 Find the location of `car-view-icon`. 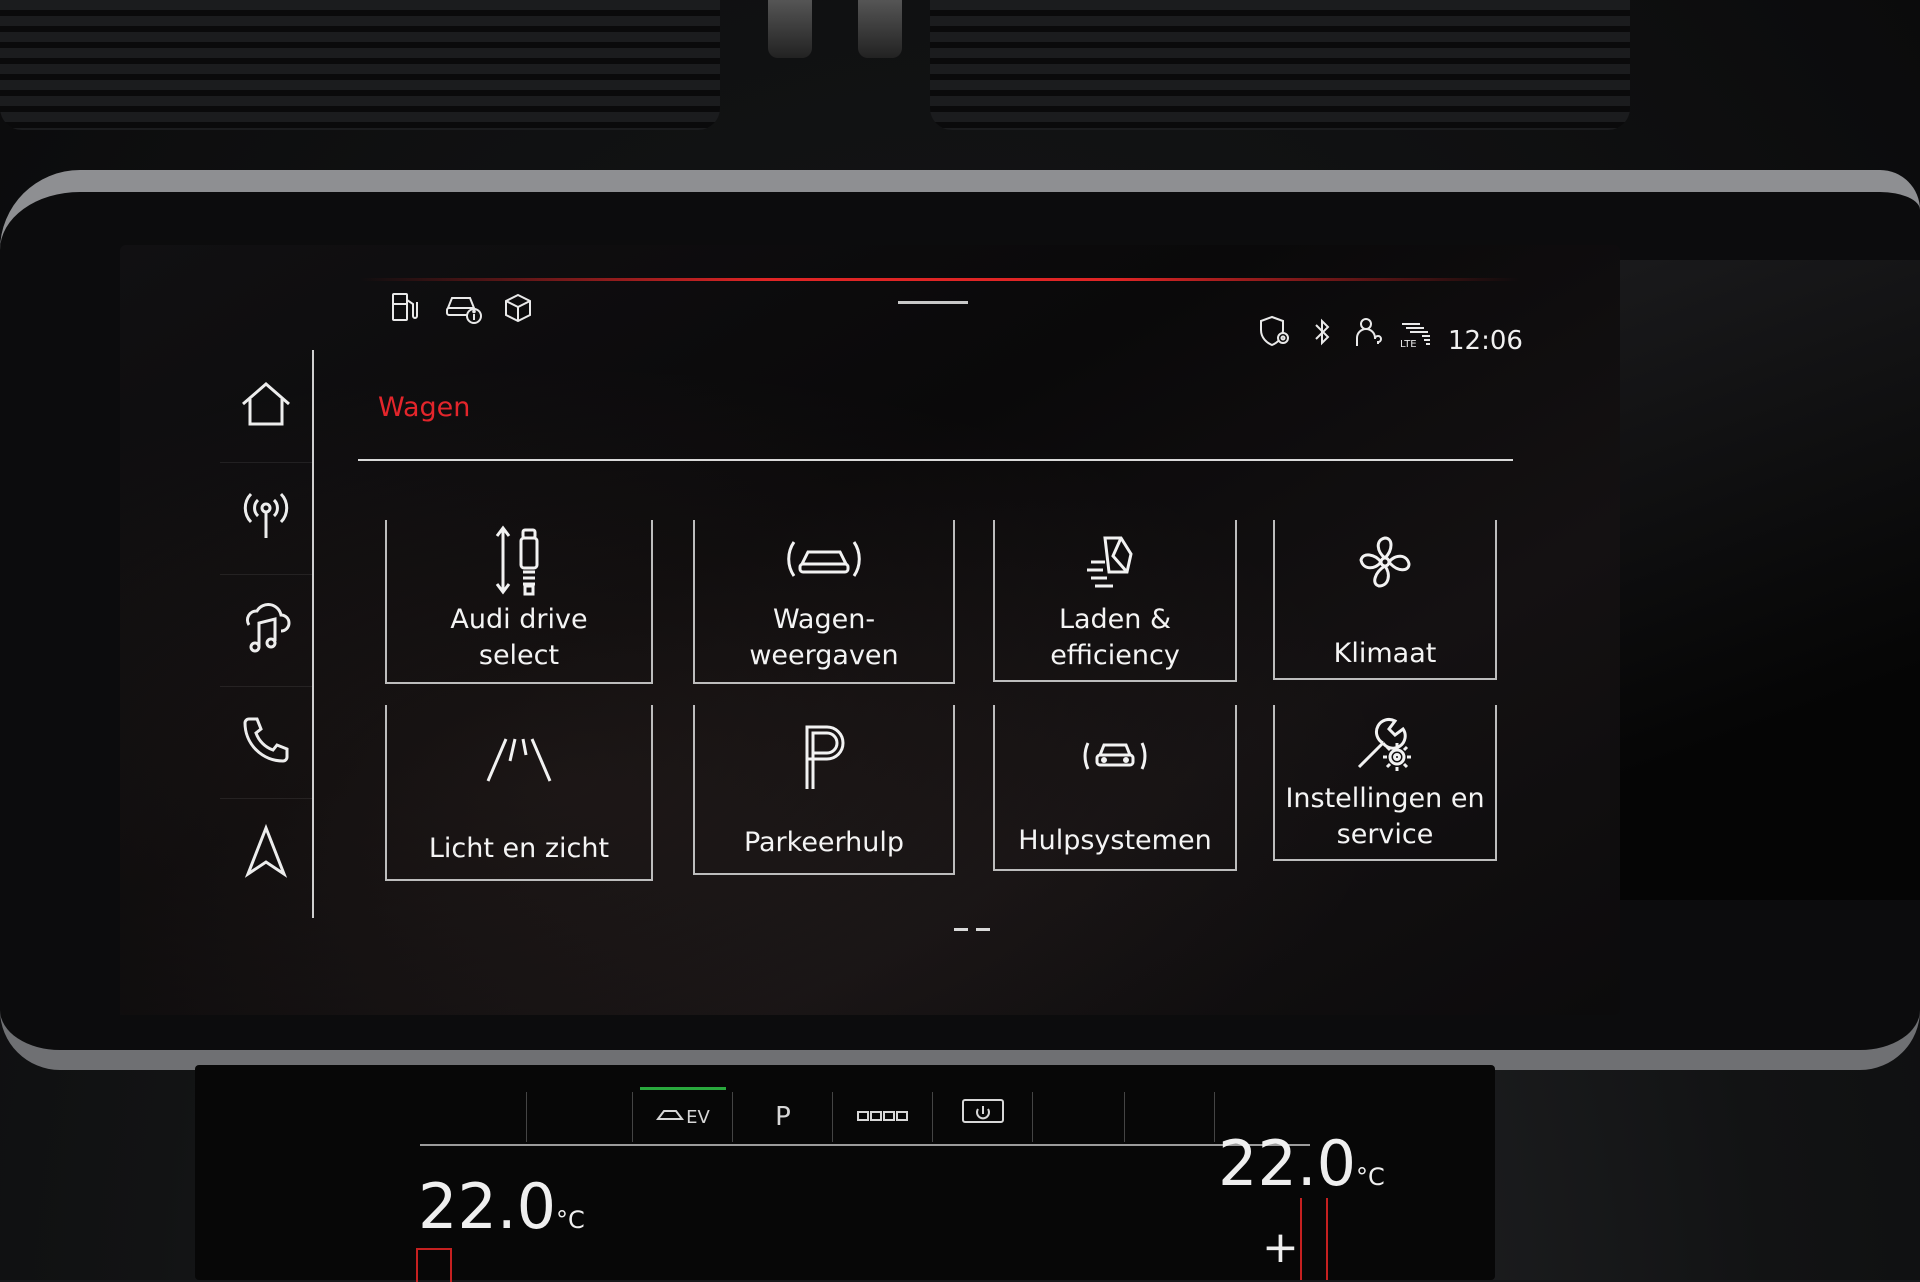

car-view-icon is located at coordinates (824, 559).